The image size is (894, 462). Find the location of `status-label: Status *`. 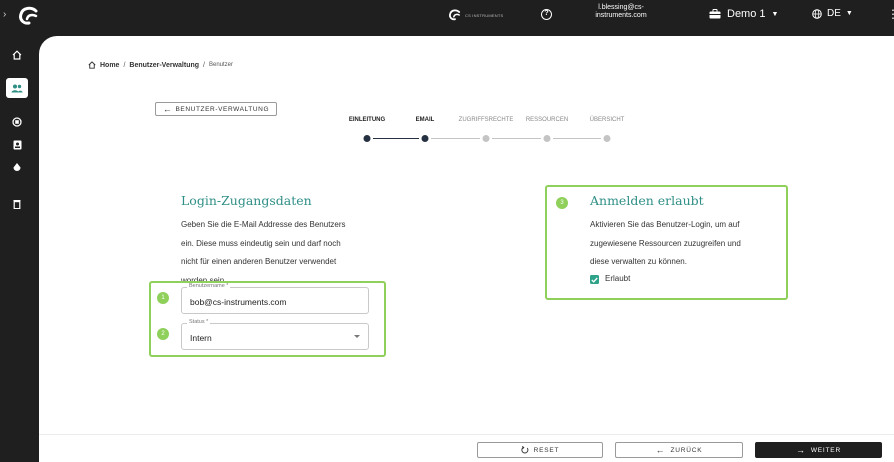

status-label: Status * is located at coordinates (199, 322).